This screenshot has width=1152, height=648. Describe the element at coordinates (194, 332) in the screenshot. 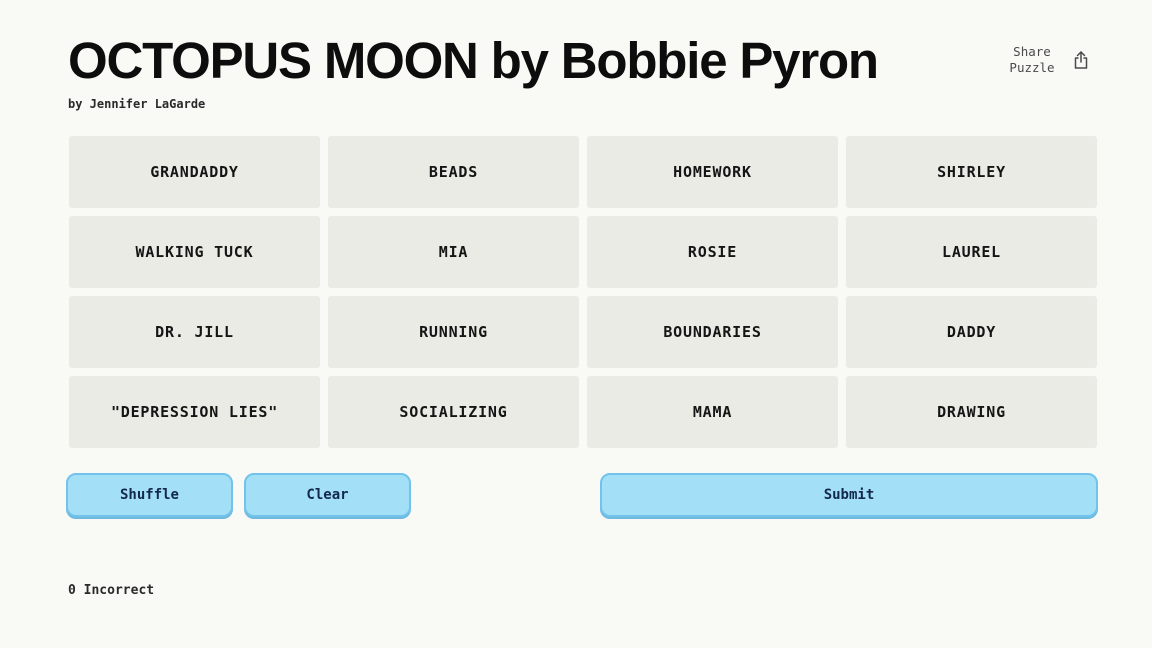

I see `word-tile: DR. JILL` at that location.